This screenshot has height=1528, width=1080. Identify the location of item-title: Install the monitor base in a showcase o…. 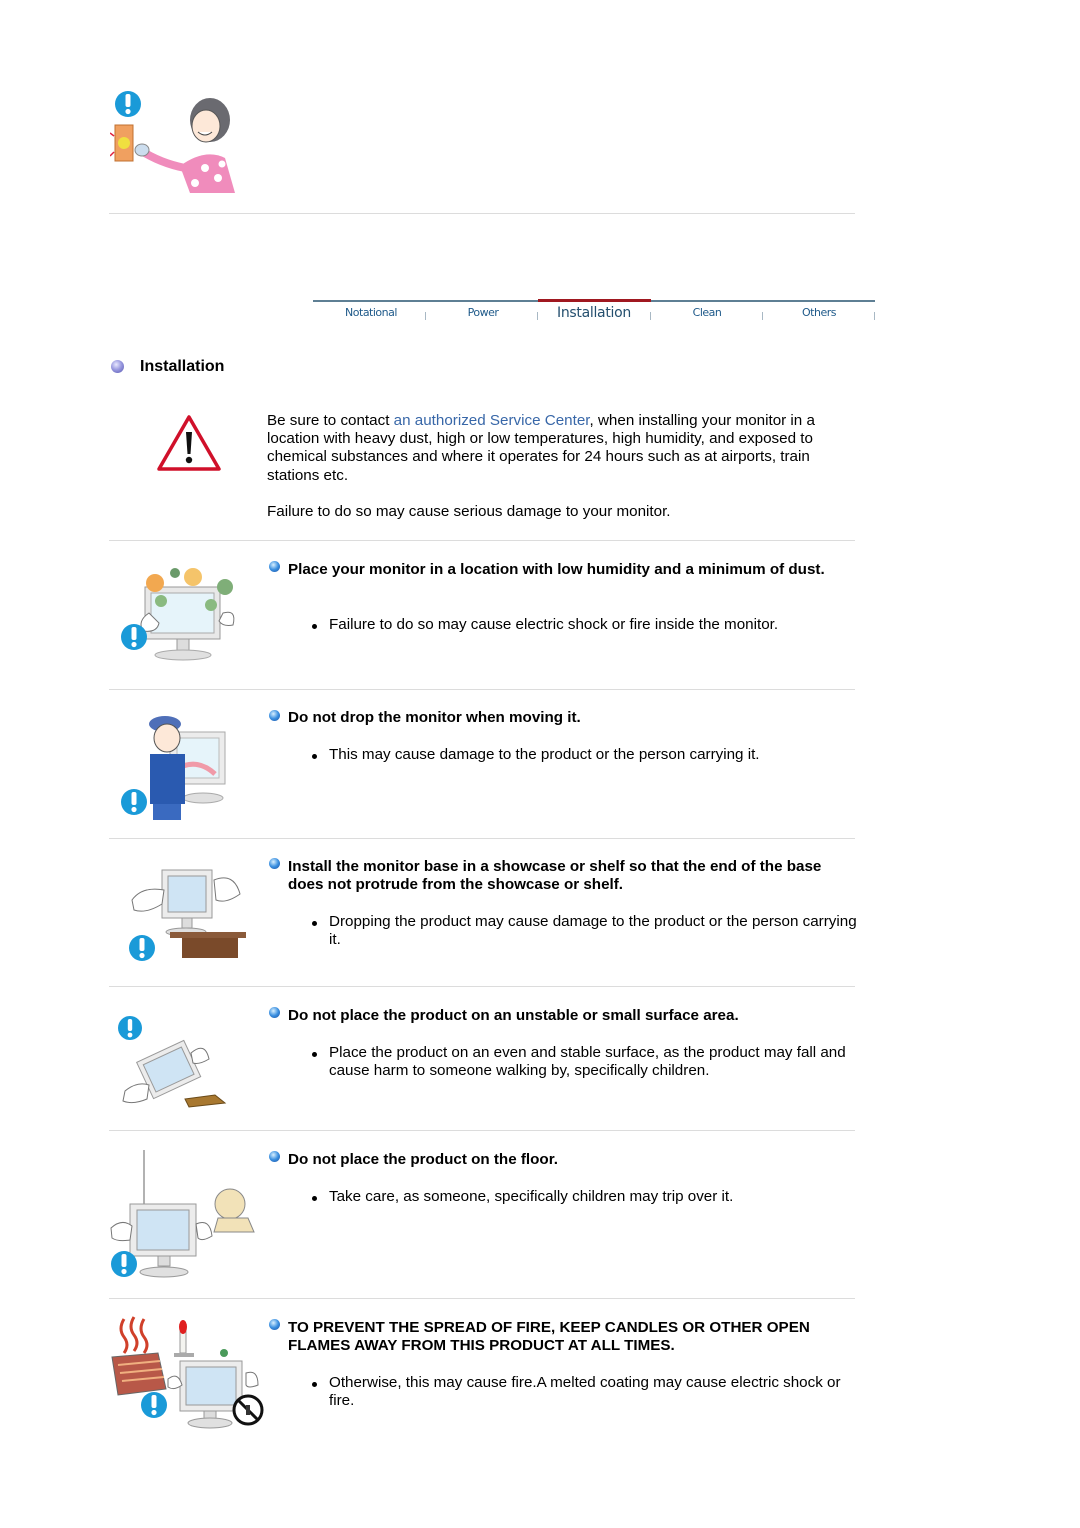
(555, 876).